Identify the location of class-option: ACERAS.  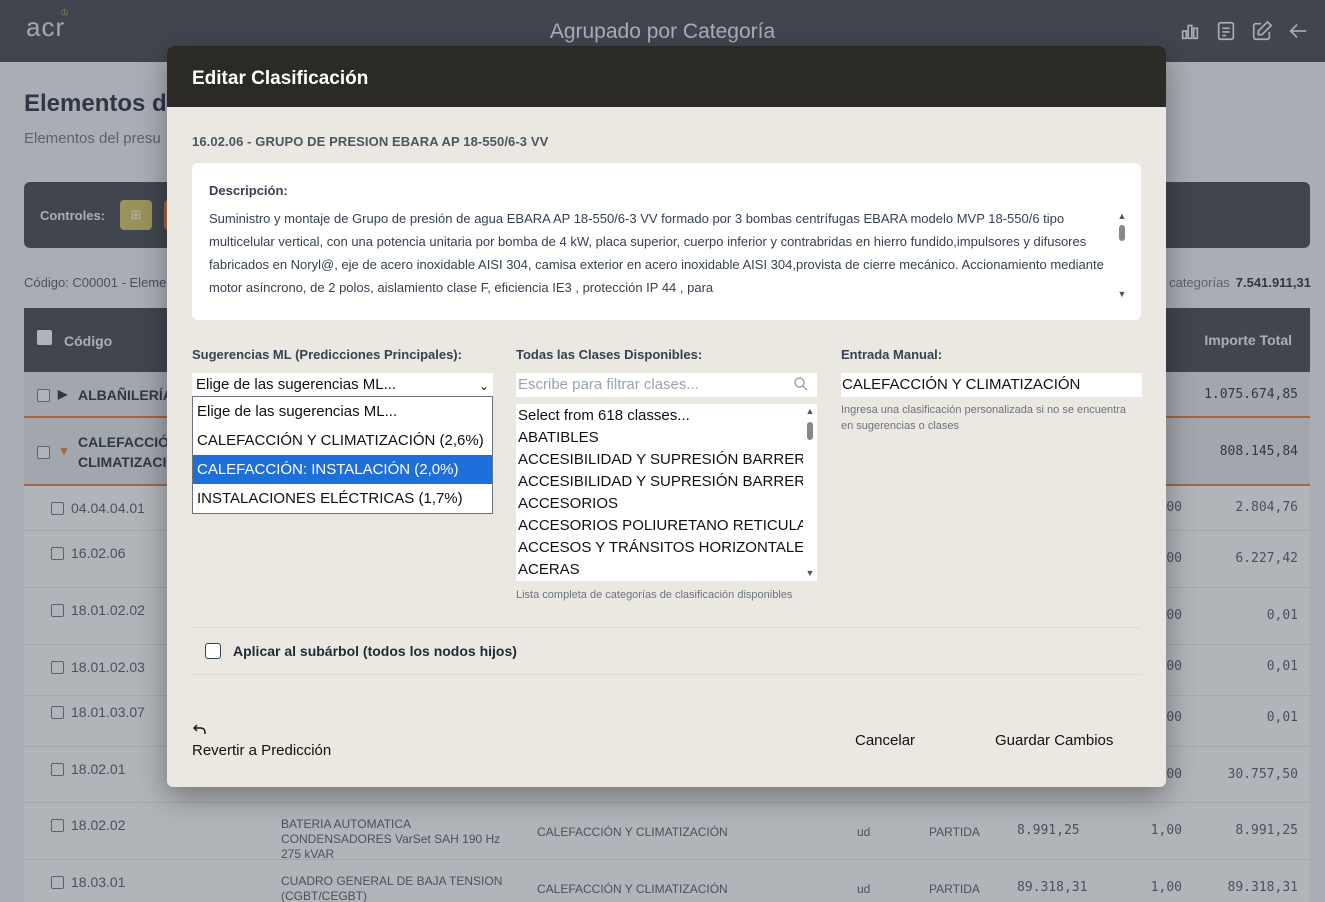
(660, 570).